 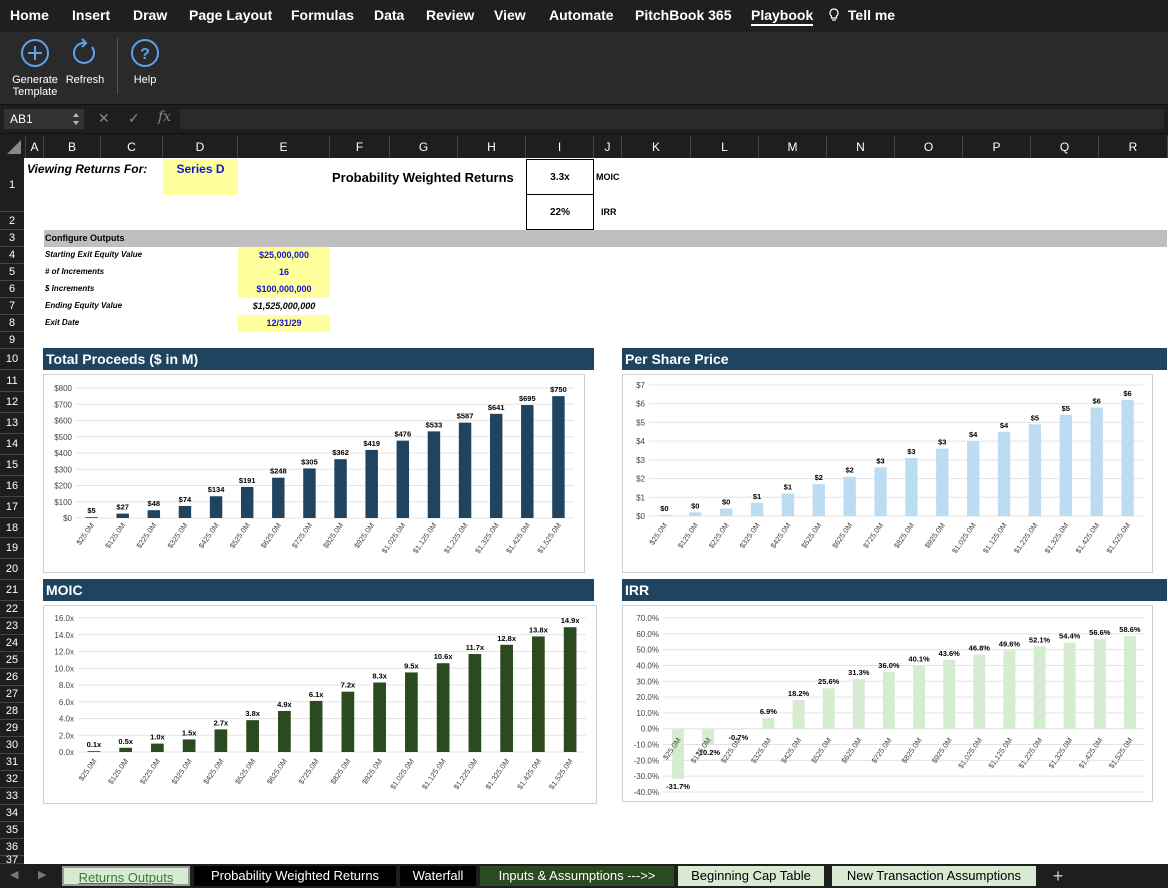 I want to click on y-tick-label: 0.0%, so click(x=650, y=729).